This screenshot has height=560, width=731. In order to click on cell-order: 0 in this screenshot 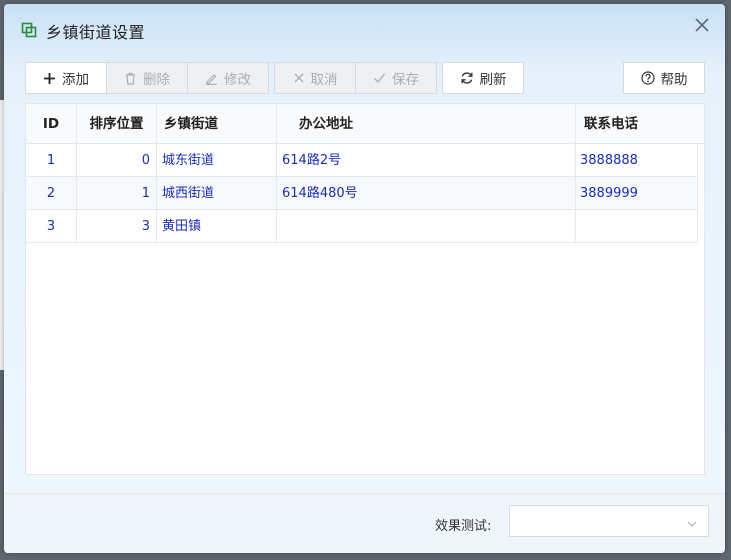, I will do `click(117, 160)`.